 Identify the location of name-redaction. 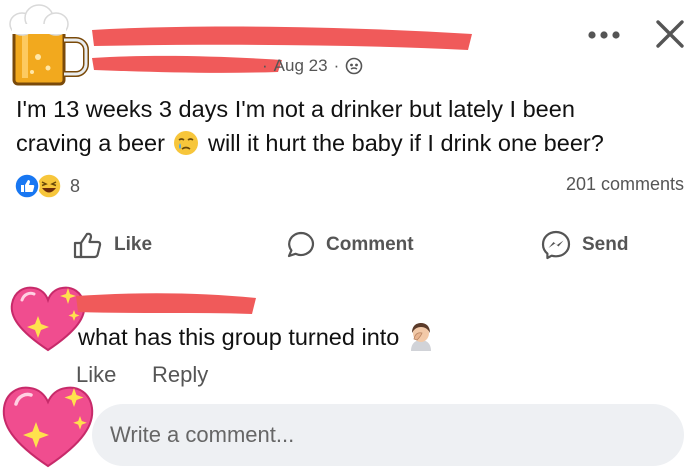
(282, 38).